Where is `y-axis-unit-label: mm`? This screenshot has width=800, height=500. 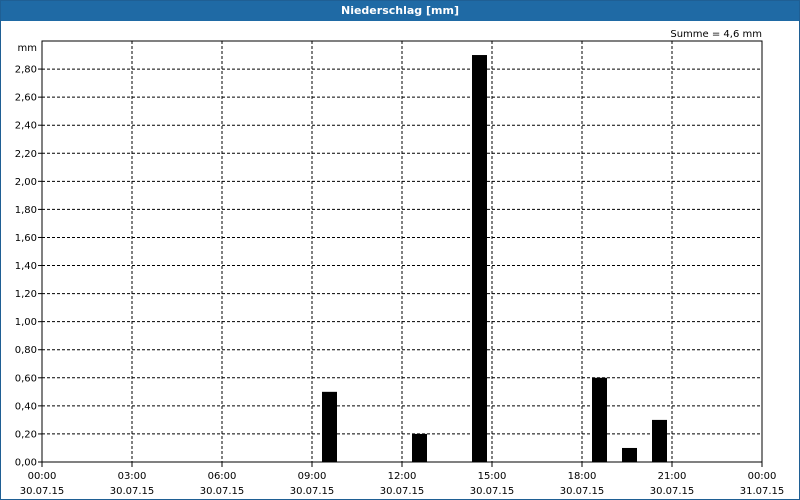 y-axis-unit-label: mm is located at coordinates (27, 48).